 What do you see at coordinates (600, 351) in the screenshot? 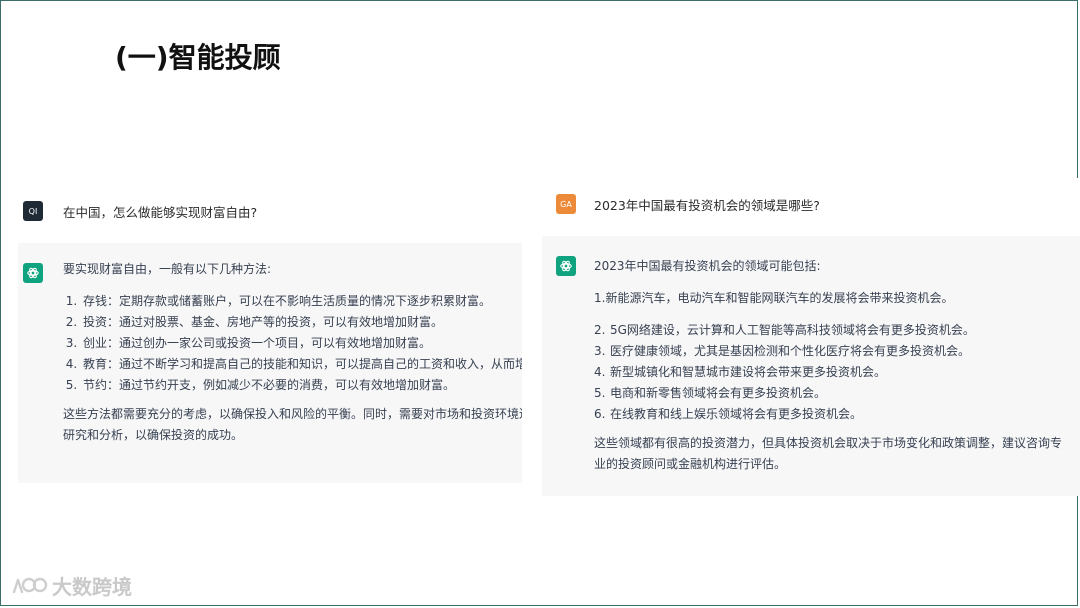
I see `list-number: 3.` at bounding box center [600, 351].